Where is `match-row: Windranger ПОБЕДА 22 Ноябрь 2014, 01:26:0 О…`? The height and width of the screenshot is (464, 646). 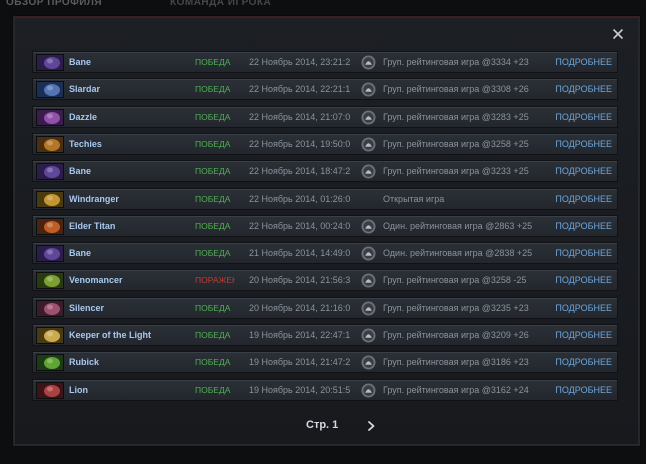 match-row: Windranger ПОБЕДА 22 Ноябрь 2014, 01:26:0 О… is located at coordinates (325, 198).